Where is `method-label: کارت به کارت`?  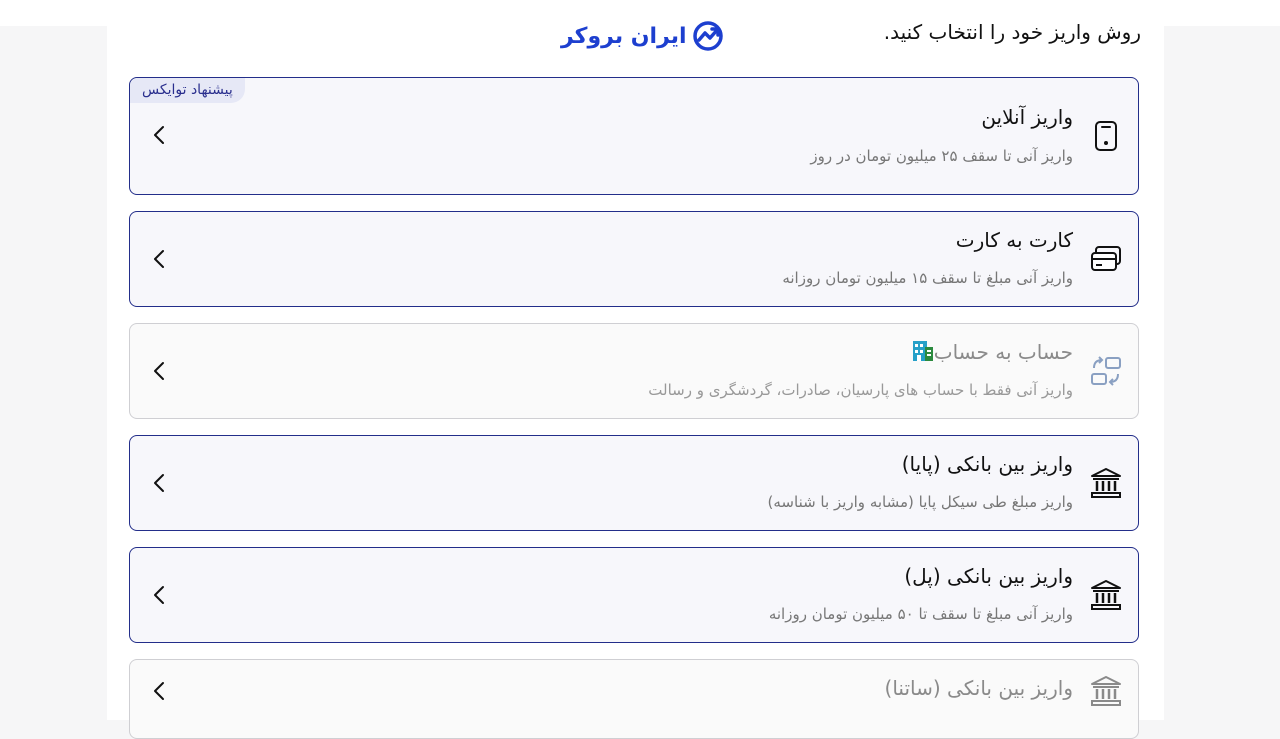
method-label: کارت به کارت is located at coordinates (1014, 240).